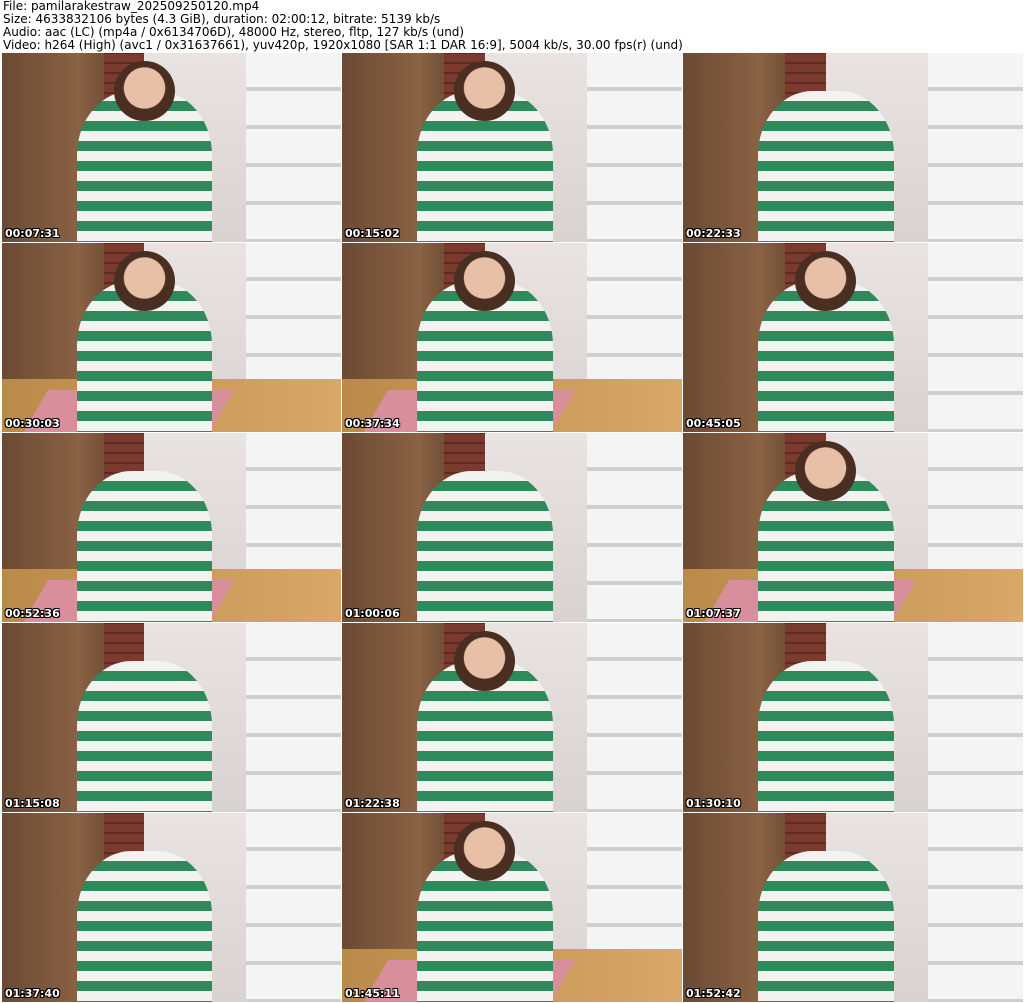  Describe the element at coordinates (713, 803) in the screenshot. I see `thumbnail-timestamp: 01:30:10` at that location.